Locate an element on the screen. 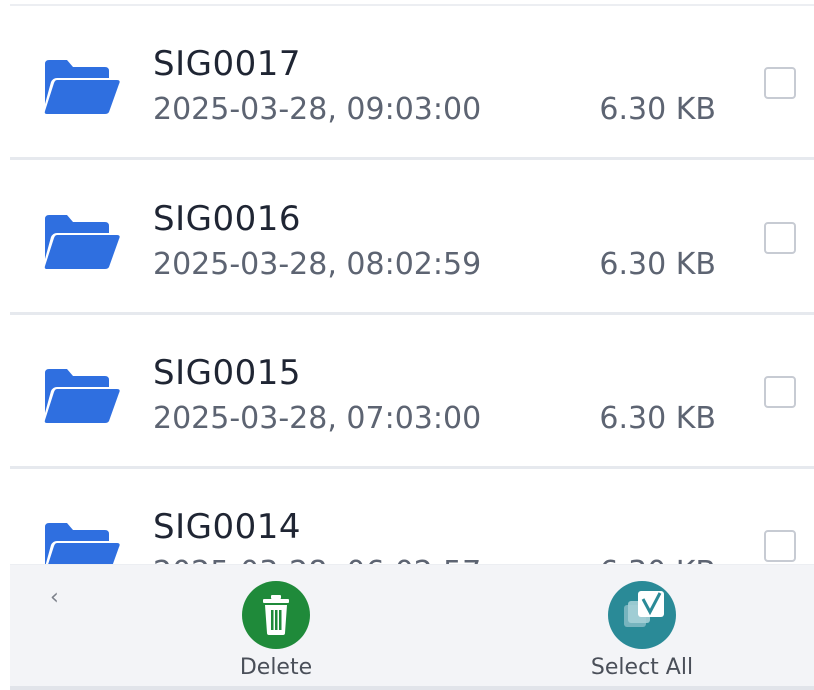 Image resolution: width=814 pixels, height=690 pixels. delete-circle is located at coordinates (276, 615).